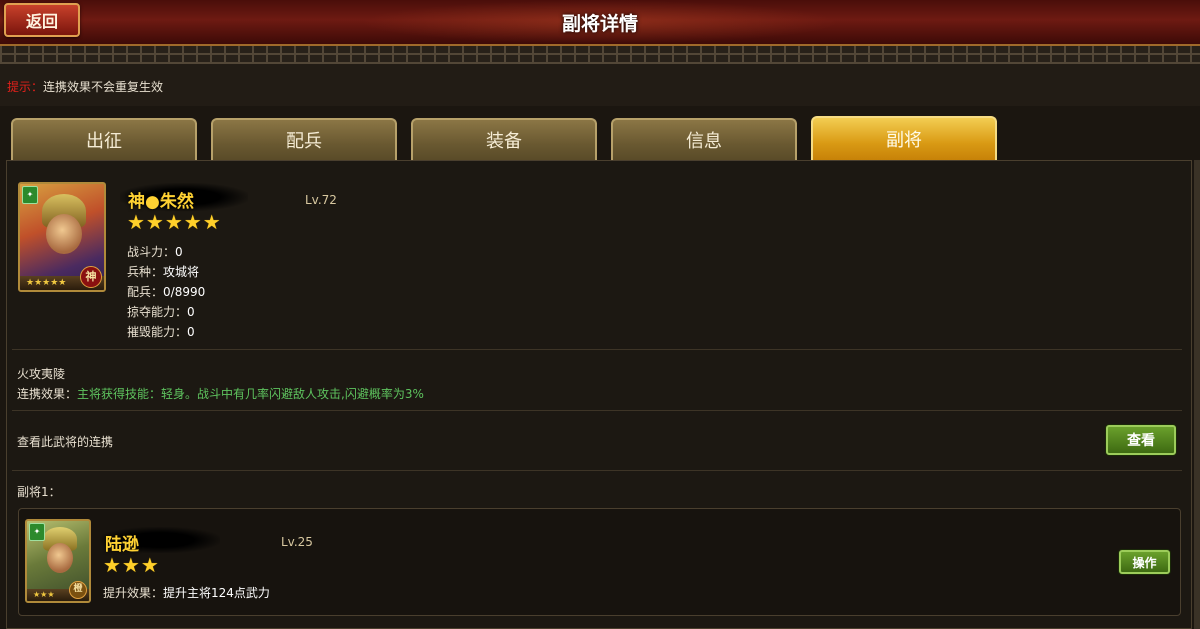 The width and height of the screenshot is (1200, 629). Describe the element at coordinates (220, 394) in the screenshot. I see `link-effect: 连携效果：主将获得技能：轻身。战斗中有几率闪避敌人攻击,闪避概率为3%` at that location.